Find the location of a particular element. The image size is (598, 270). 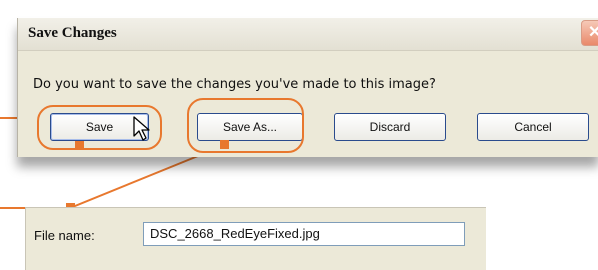

dialog-title: Save Changes is located at coordinates (72, 33).